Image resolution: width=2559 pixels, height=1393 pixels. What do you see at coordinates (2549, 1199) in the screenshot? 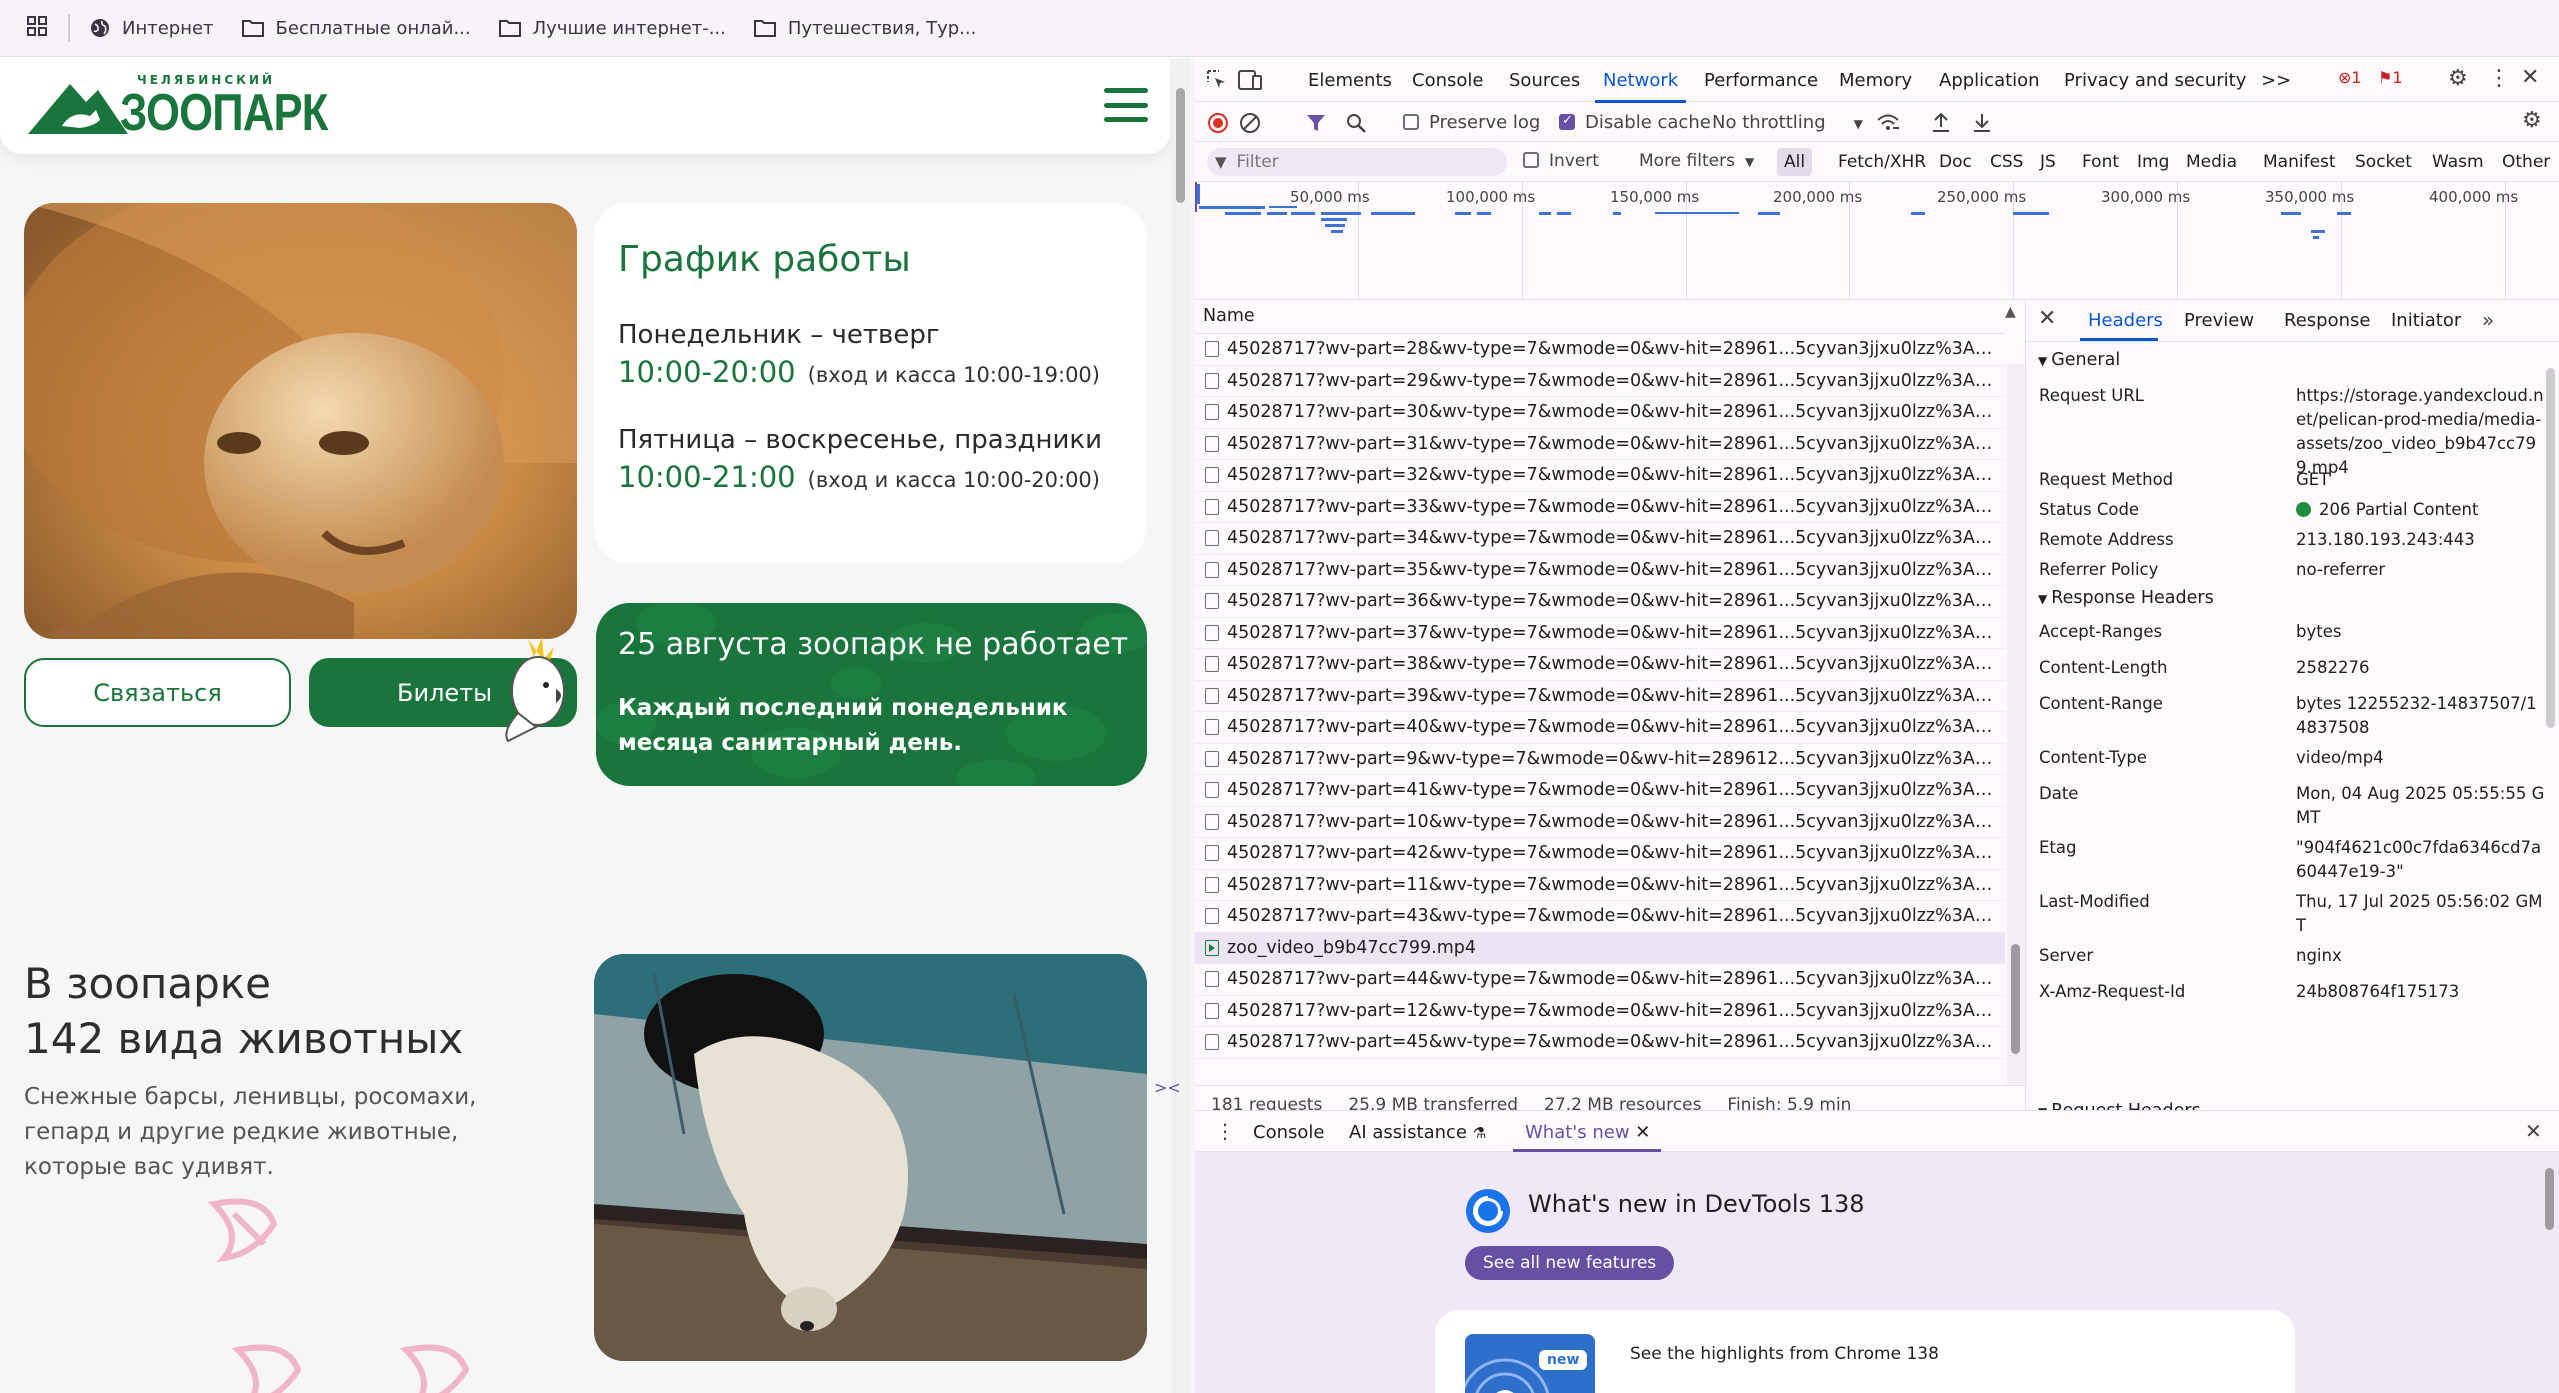
I see `drawer-scrollbar-thumb` at bounding box center [2549, 1199].